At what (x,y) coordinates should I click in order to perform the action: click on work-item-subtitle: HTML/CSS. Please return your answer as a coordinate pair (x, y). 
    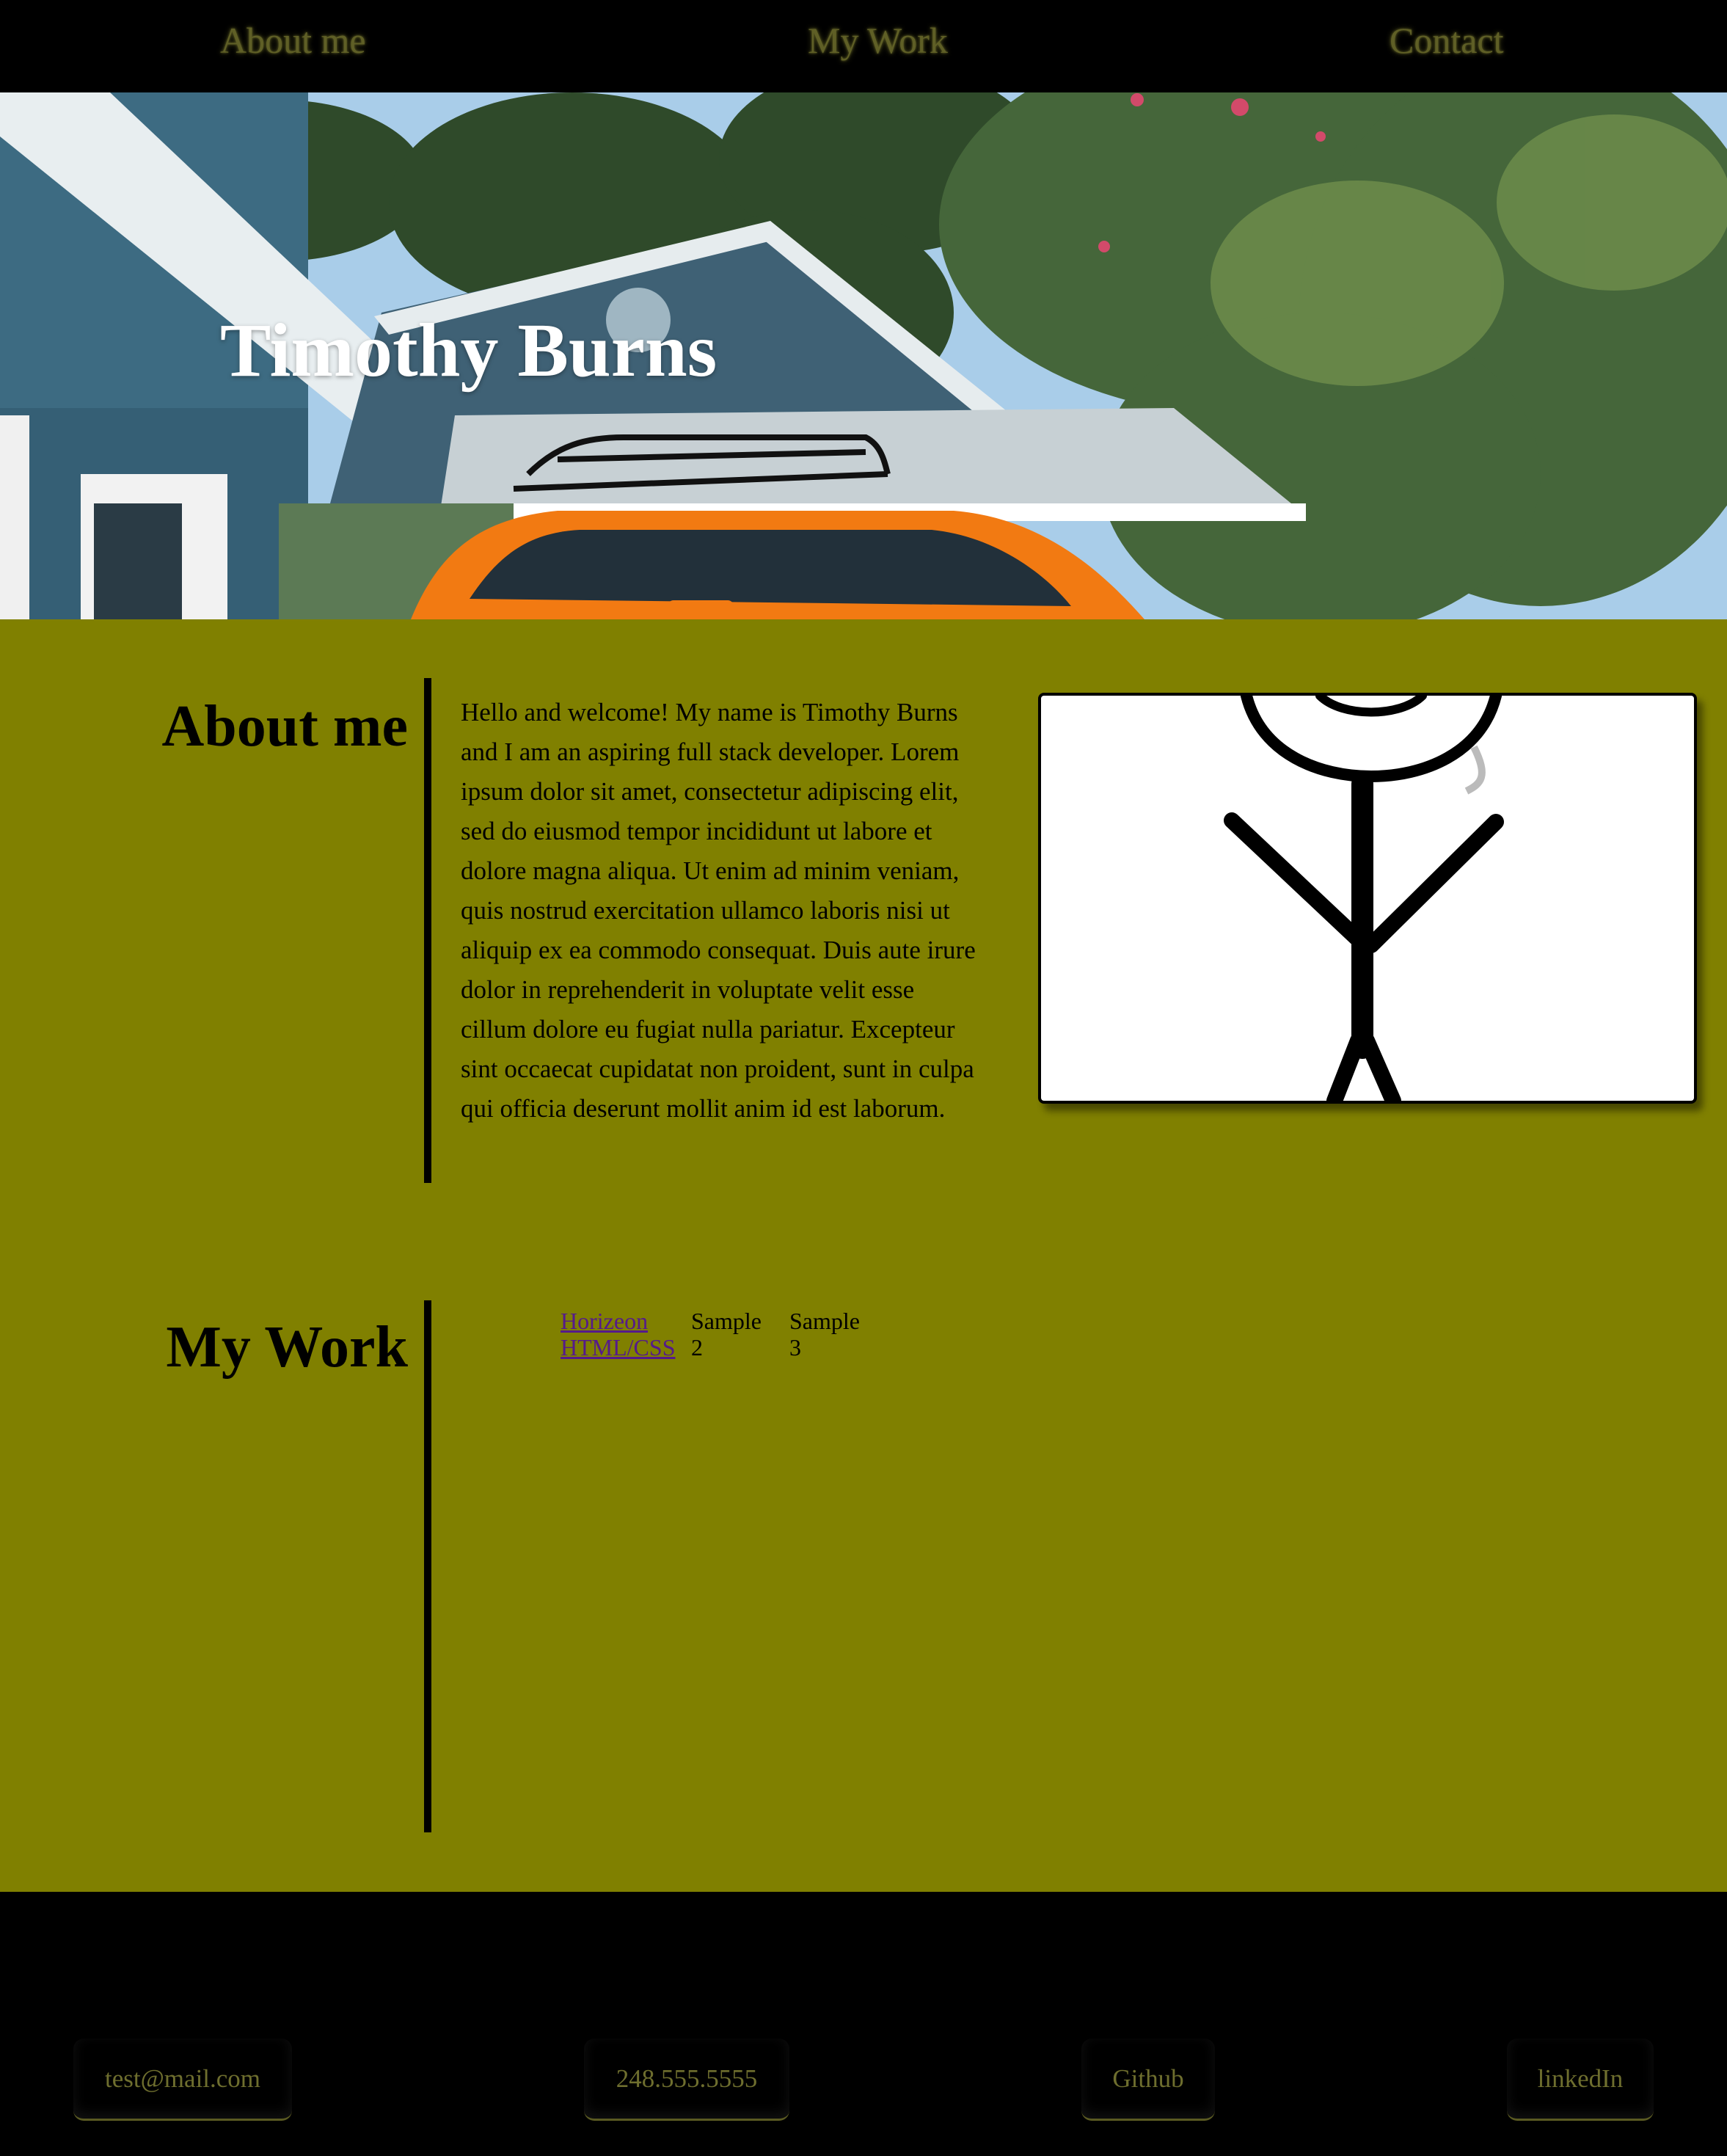
    Looking at the image, I should click on (618, 1347).